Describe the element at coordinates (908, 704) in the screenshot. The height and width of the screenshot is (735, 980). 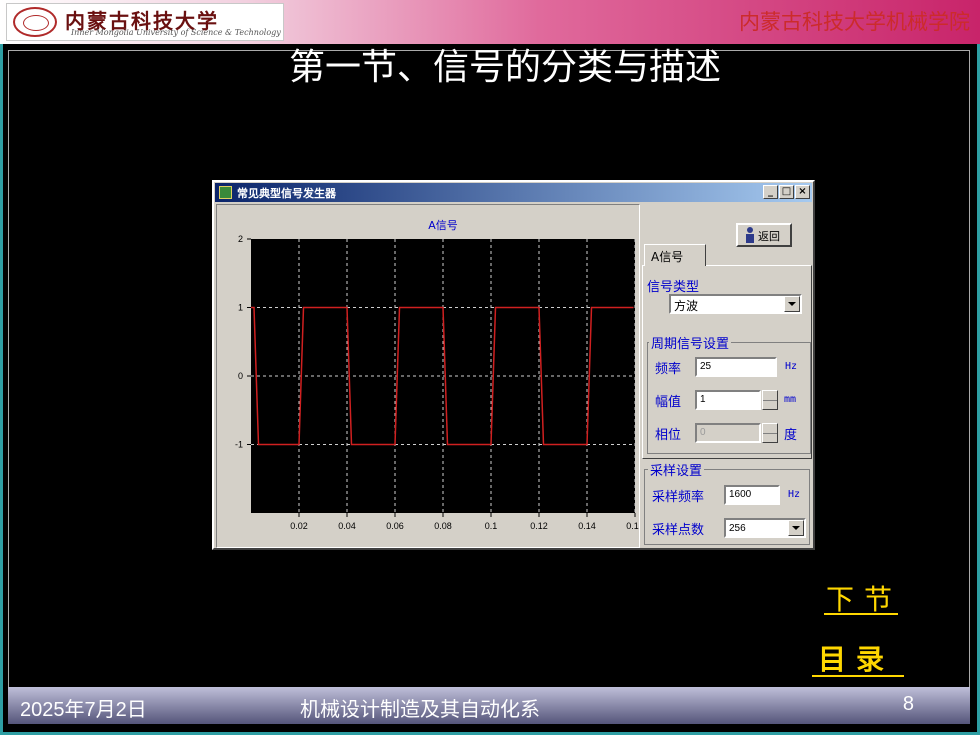
I see `page-number: 8` at that location.